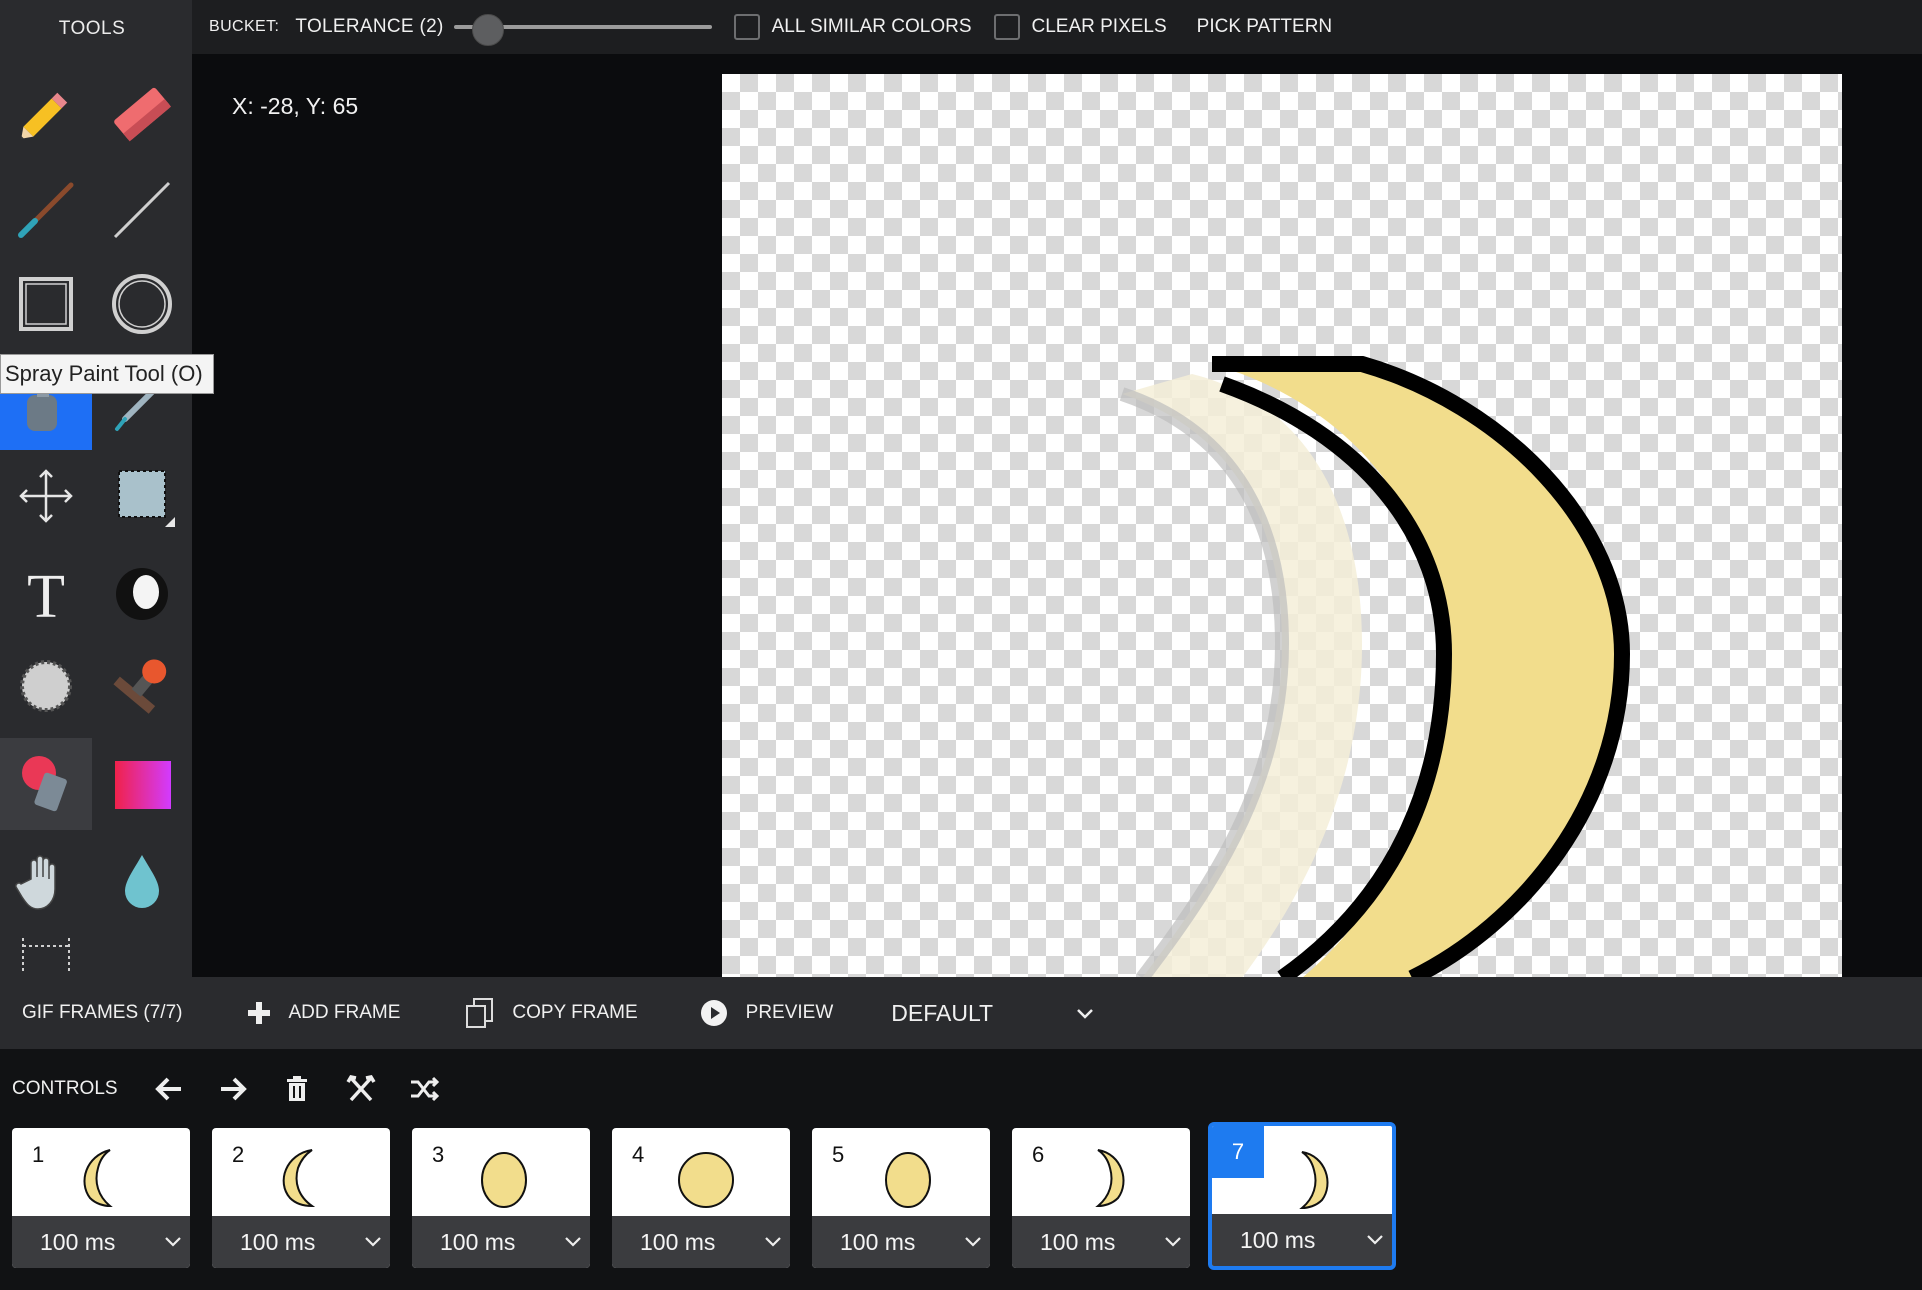 The width and height of the screenshot is (1922, 1290). I want to click on tool-tooltip: Spray Paint Tool (O), so click(107, 374).